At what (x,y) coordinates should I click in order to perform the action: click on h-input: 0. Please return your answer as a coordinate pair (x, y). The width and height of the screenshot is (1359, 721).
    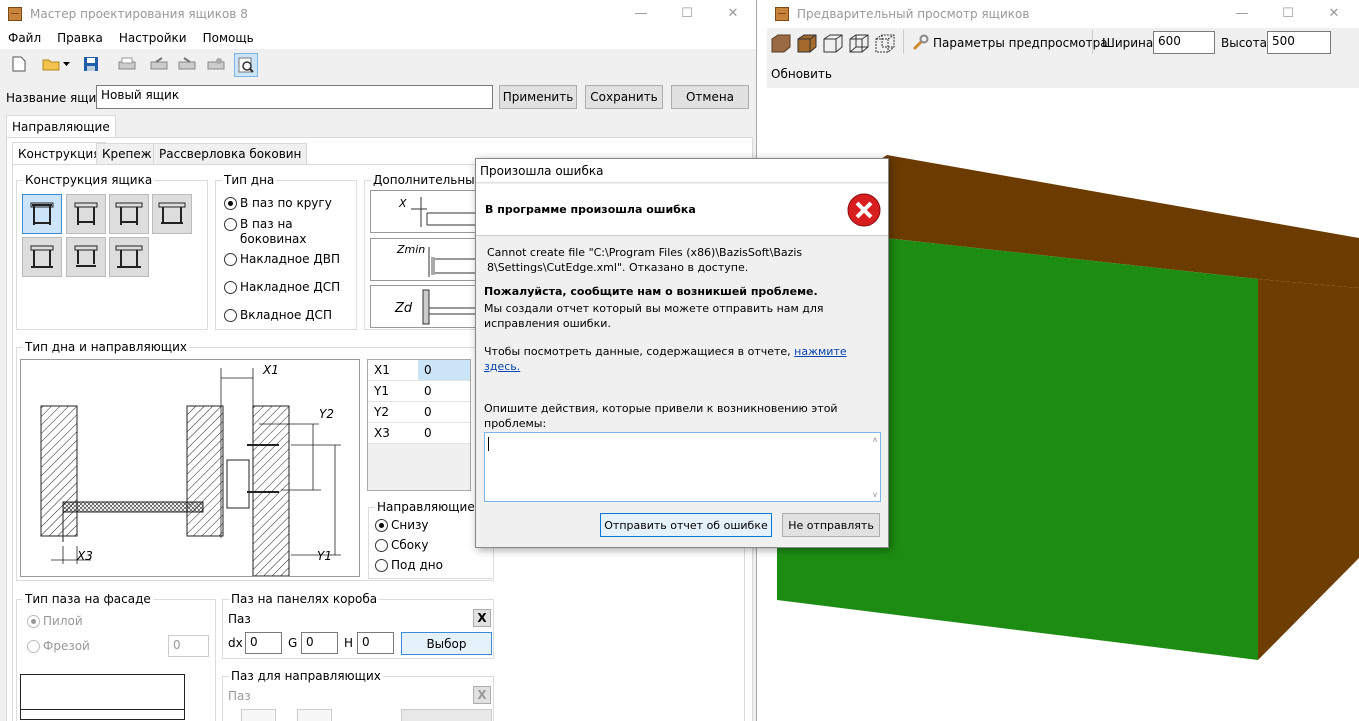
    Looking at the image, I should click on (375, 643).